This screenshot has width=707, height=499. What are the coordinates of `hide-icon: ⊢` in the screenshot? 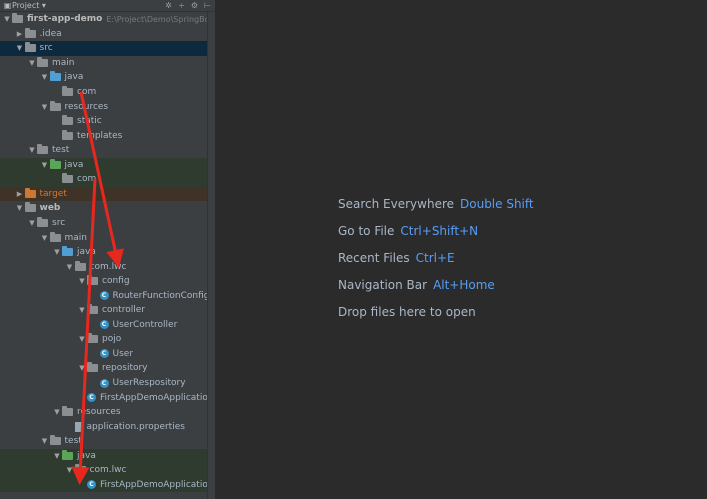 It's located at (207, 5).